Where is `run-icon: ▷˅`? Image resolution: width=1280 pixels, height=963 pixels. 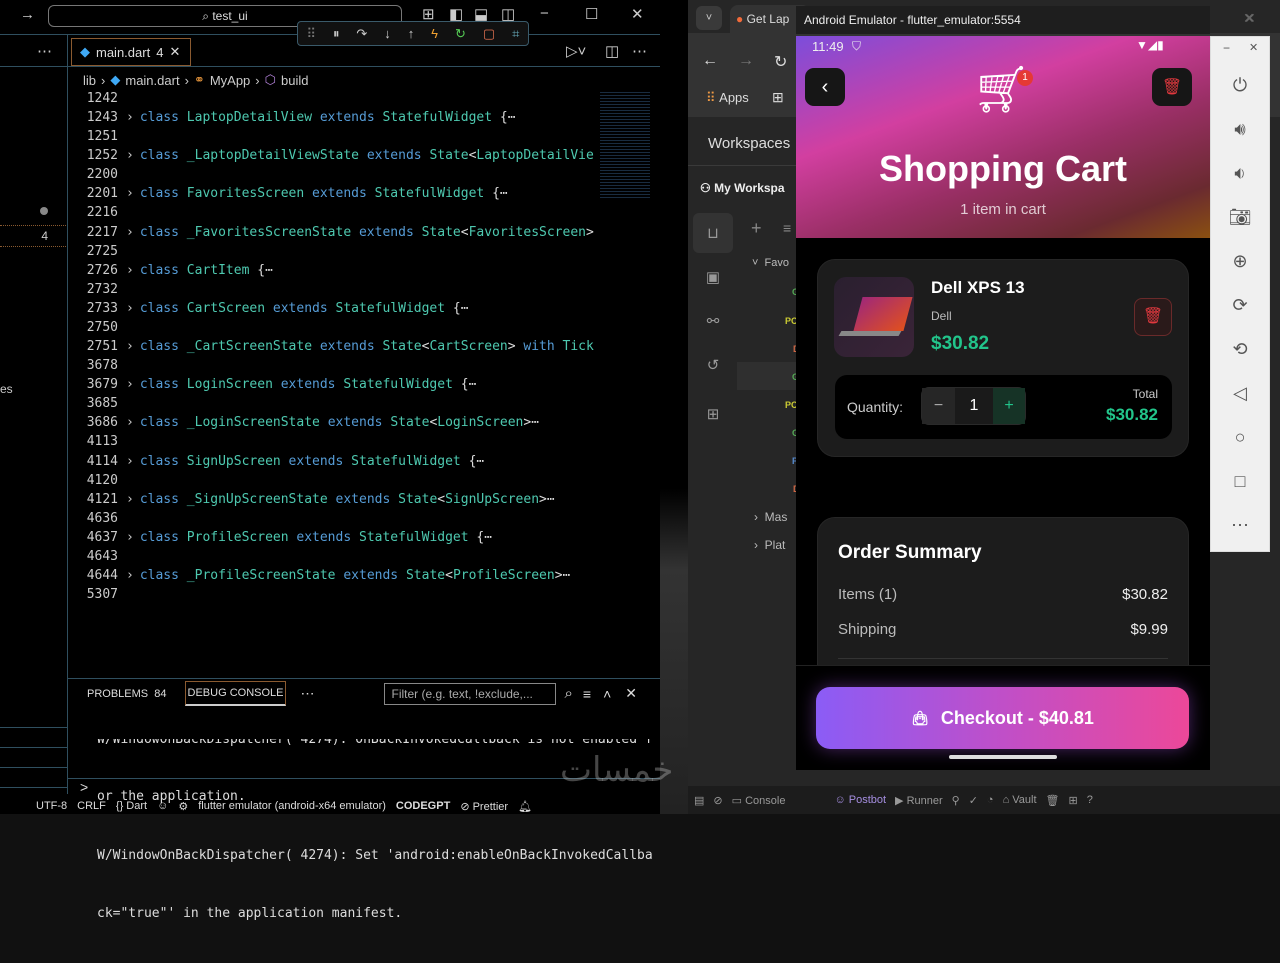 run-icon: ▷˅ is located at coordinates (576, 51).